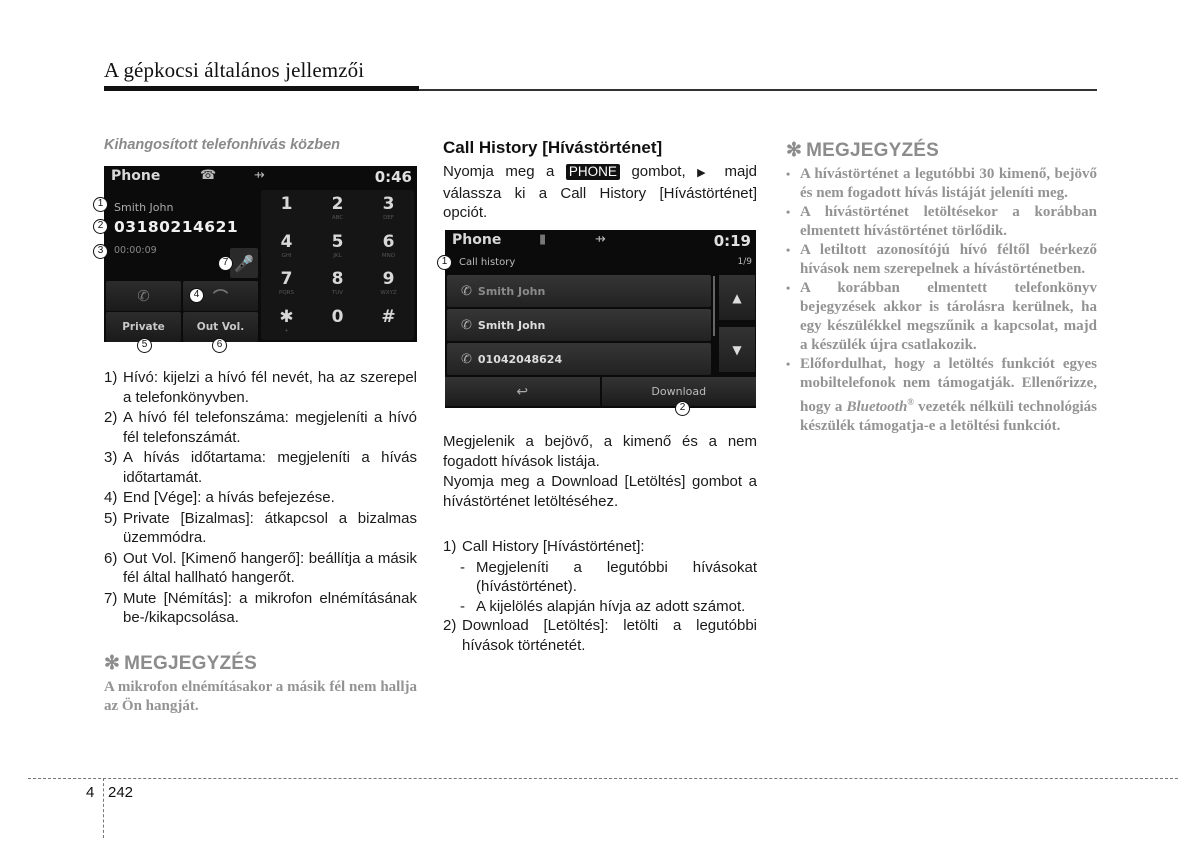 The width and height of the screenshot is (1200, 861). What do you see at coordinates (744, 262) in the screenshot?
I see `page-indicator: 1/9` at bounding box center [744, 262].